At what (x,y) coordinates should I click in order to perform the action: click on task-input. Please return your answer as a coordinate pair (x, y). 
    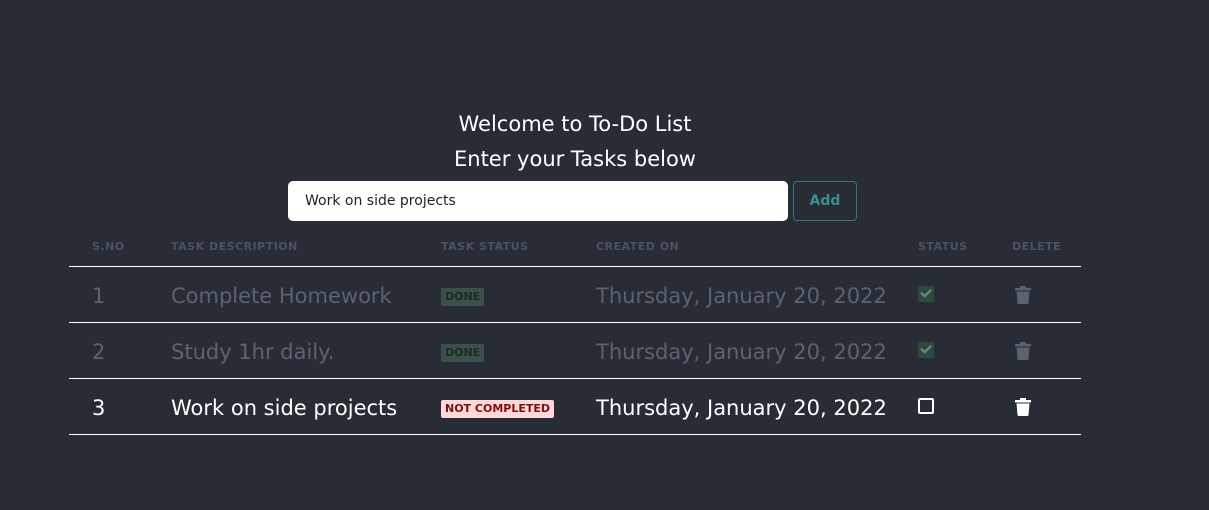
    Looking at the image, I should click on (538, 201).